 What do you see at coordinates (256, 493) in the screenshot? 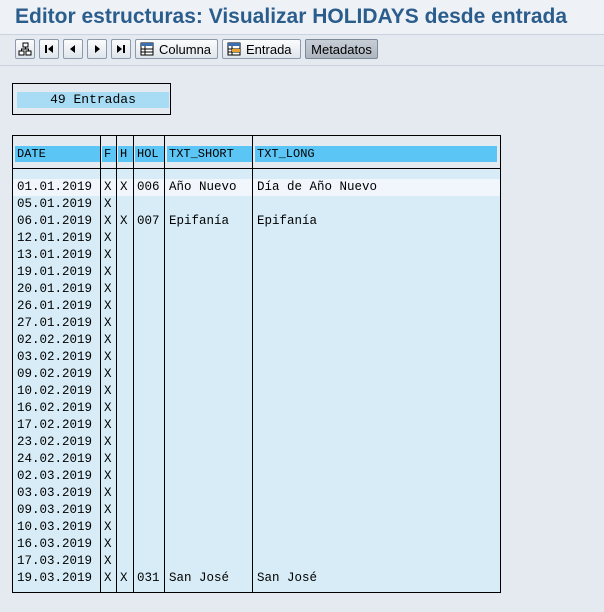
I see `table-row: 03.03.2019 X` at bounding box center [256, 493].